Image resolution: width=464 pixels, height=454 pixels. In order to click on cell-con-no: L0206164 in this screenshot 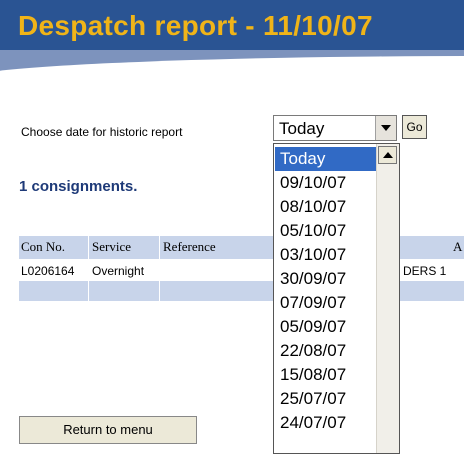, I will do `click(48, 271)`.